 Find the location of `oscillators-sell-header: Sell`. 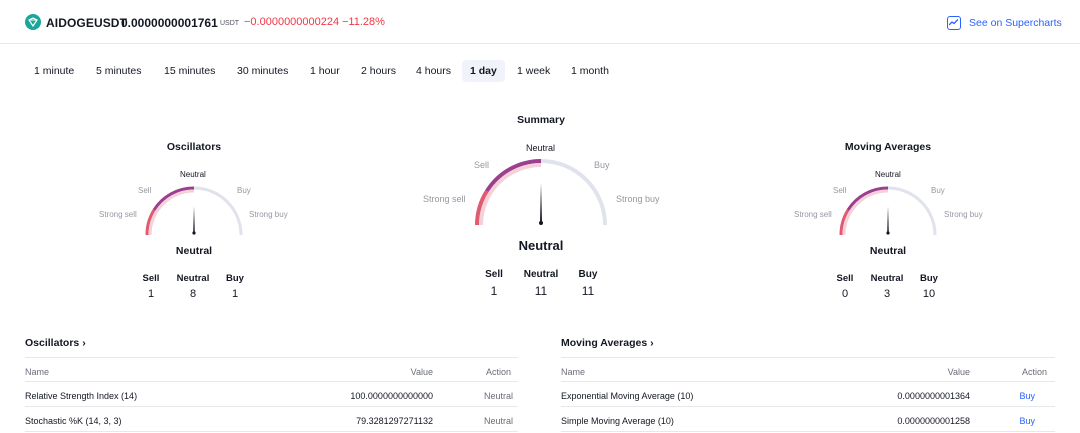

oscillators-sell-header: Sell is located at coordinates (151, 278).